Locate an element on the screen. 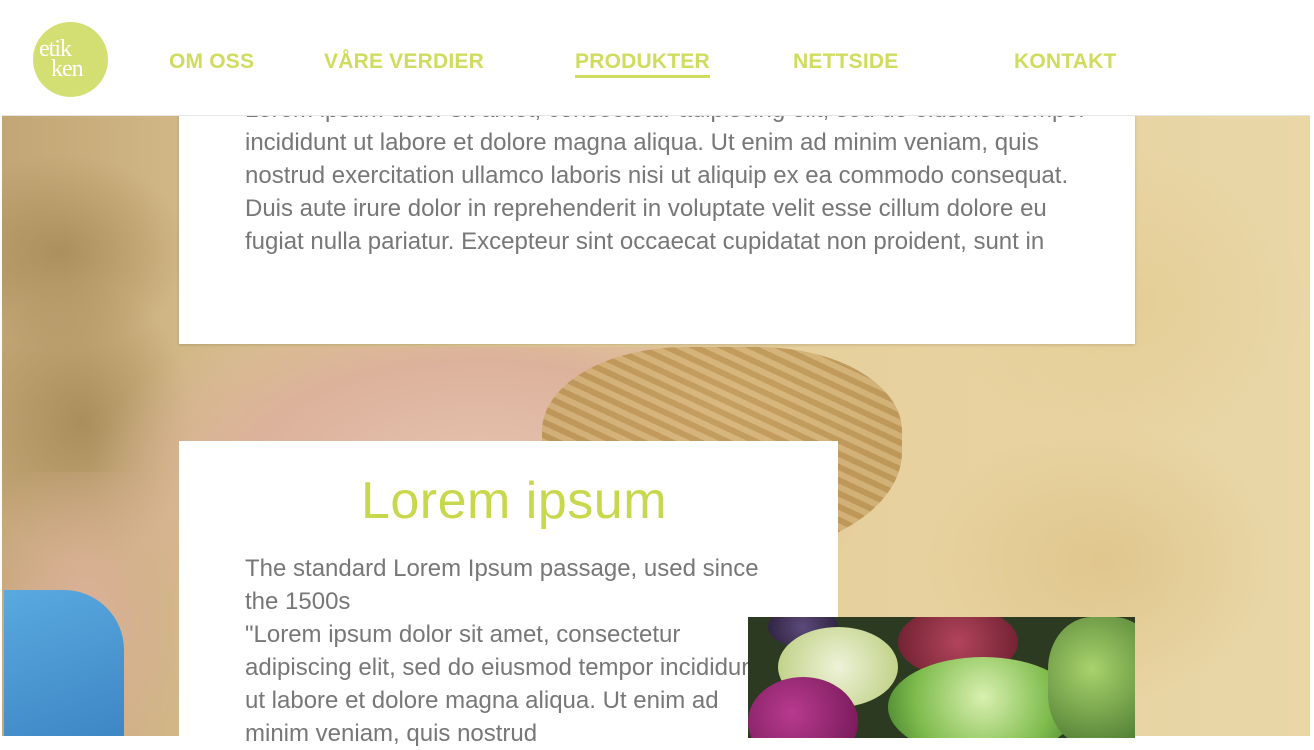  logo: etik ken is located at coordinates (70, 59).